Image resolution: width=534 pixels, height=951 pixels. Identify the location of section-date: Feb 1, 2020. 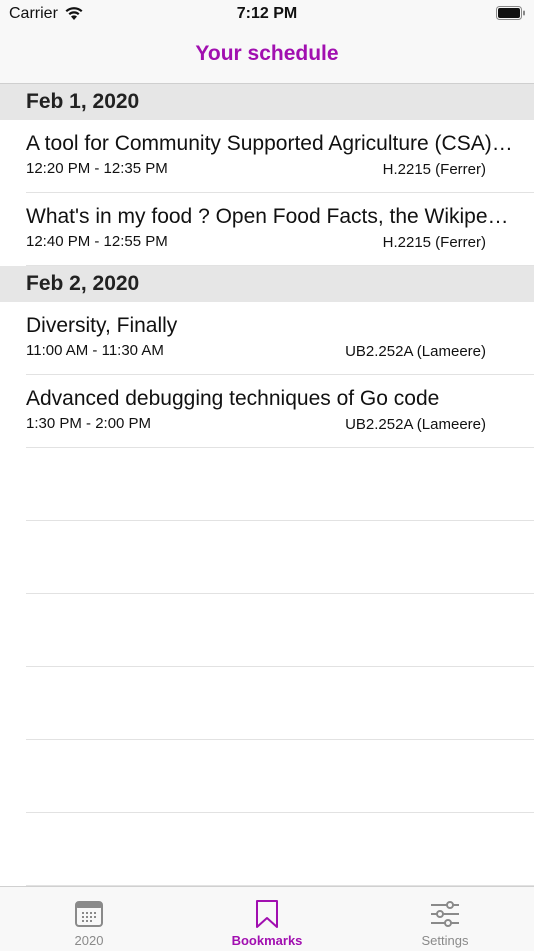
(83, 101).